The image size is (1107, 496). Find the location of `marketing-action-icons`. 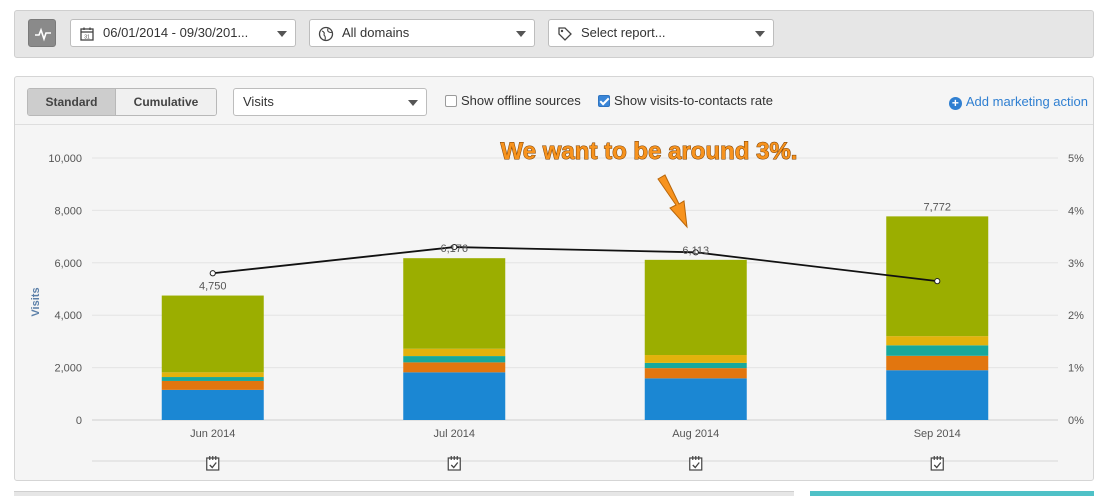

marketing-action-icons is located at coordinates (575, 463).